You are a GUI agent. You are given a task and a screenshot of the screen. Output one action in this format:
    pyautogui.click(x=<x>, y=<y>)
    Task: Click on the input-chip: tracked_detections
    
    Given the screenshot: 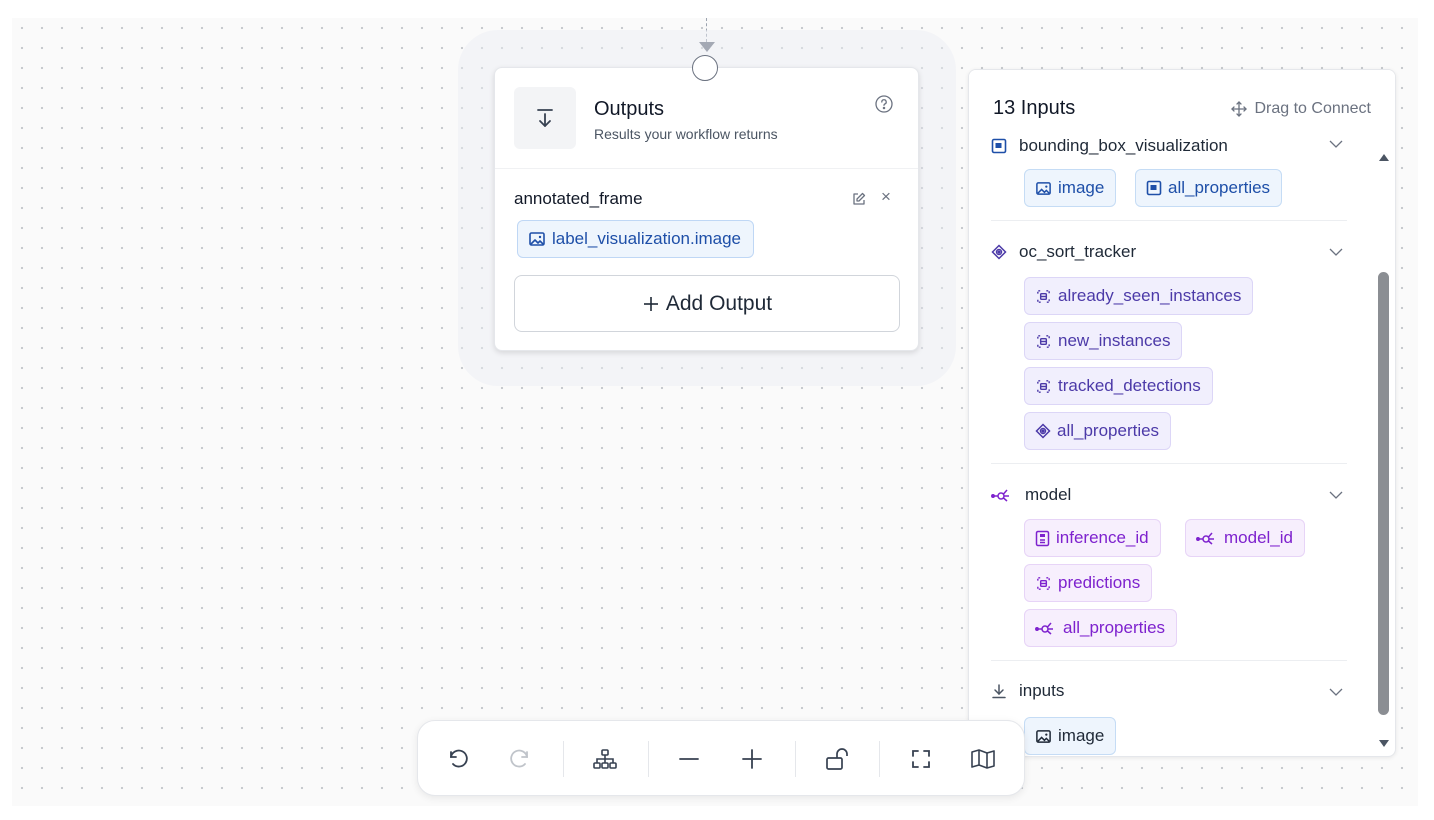 What is the action you would take?
    pyautogui.click(x=1118, y=386)
    